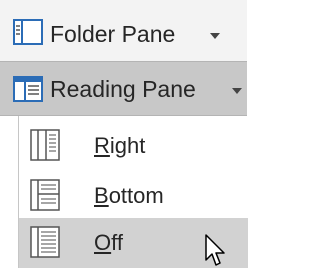  Describe the element at coordinates (28, 91) in the screenshot. I see `reading-pane-icon` at that location.